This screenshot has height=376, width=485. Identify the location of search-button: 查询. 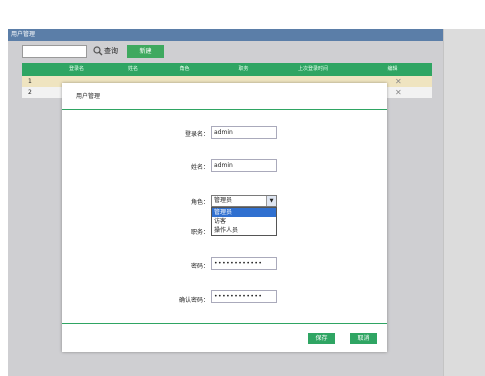
(111, 51).